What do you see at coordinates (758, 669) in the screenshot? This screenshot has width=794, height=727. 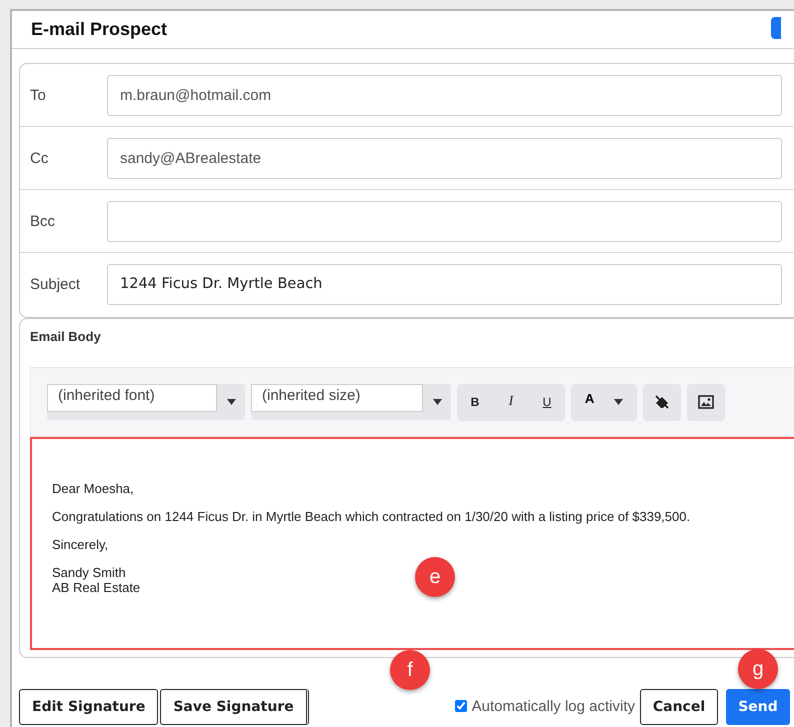 I see `callout-marker: g` at bounding box center [758, 669].